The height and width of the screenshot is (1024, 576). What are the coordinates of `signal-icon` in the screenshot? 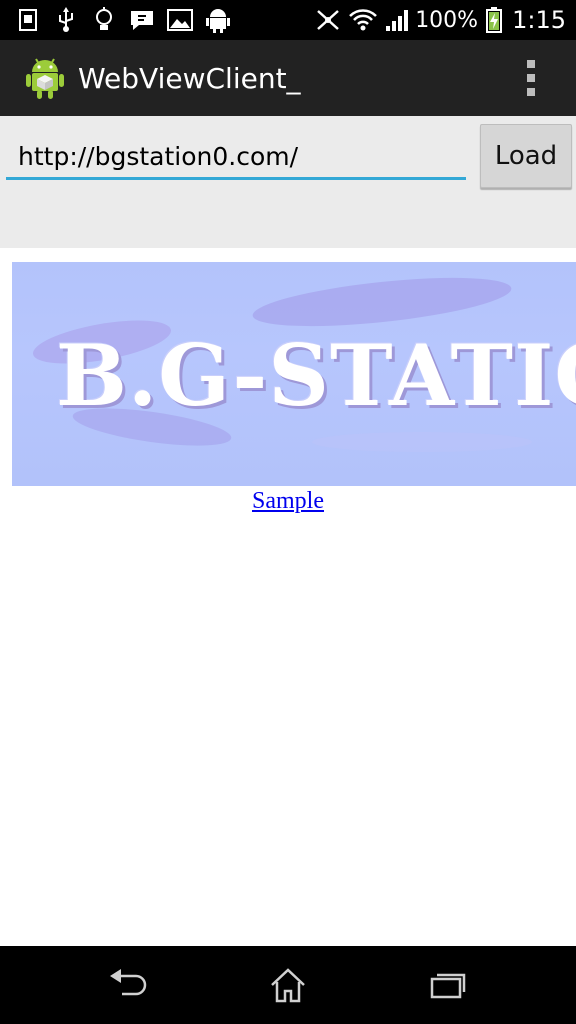 It's located at (398, 20).